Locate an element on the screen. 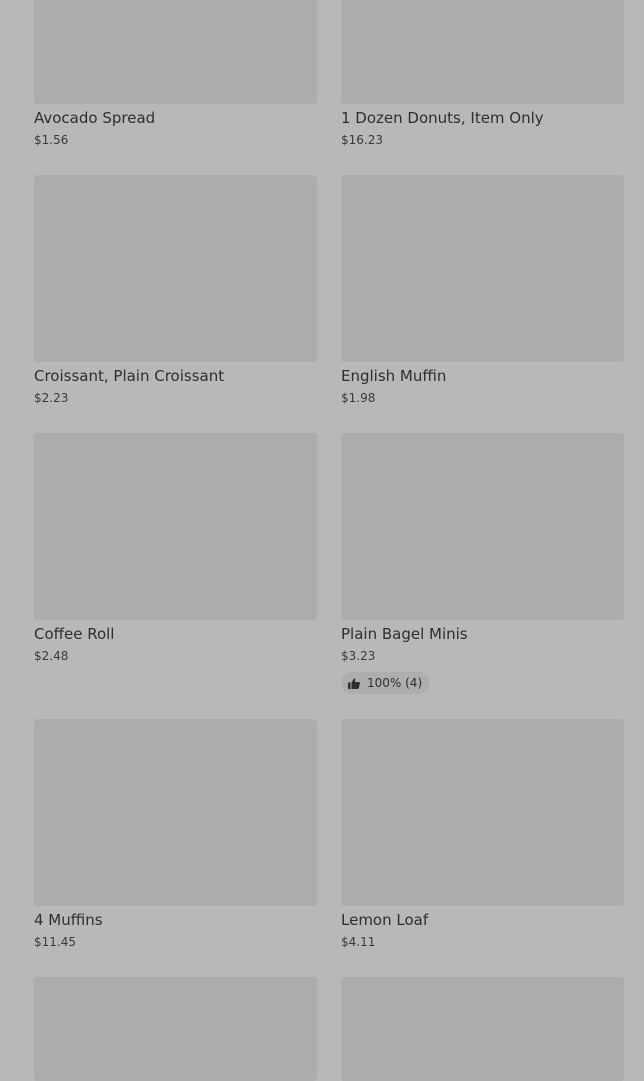  product-card: 4 Muffins $11.45 is located at coordinates (175, 834).